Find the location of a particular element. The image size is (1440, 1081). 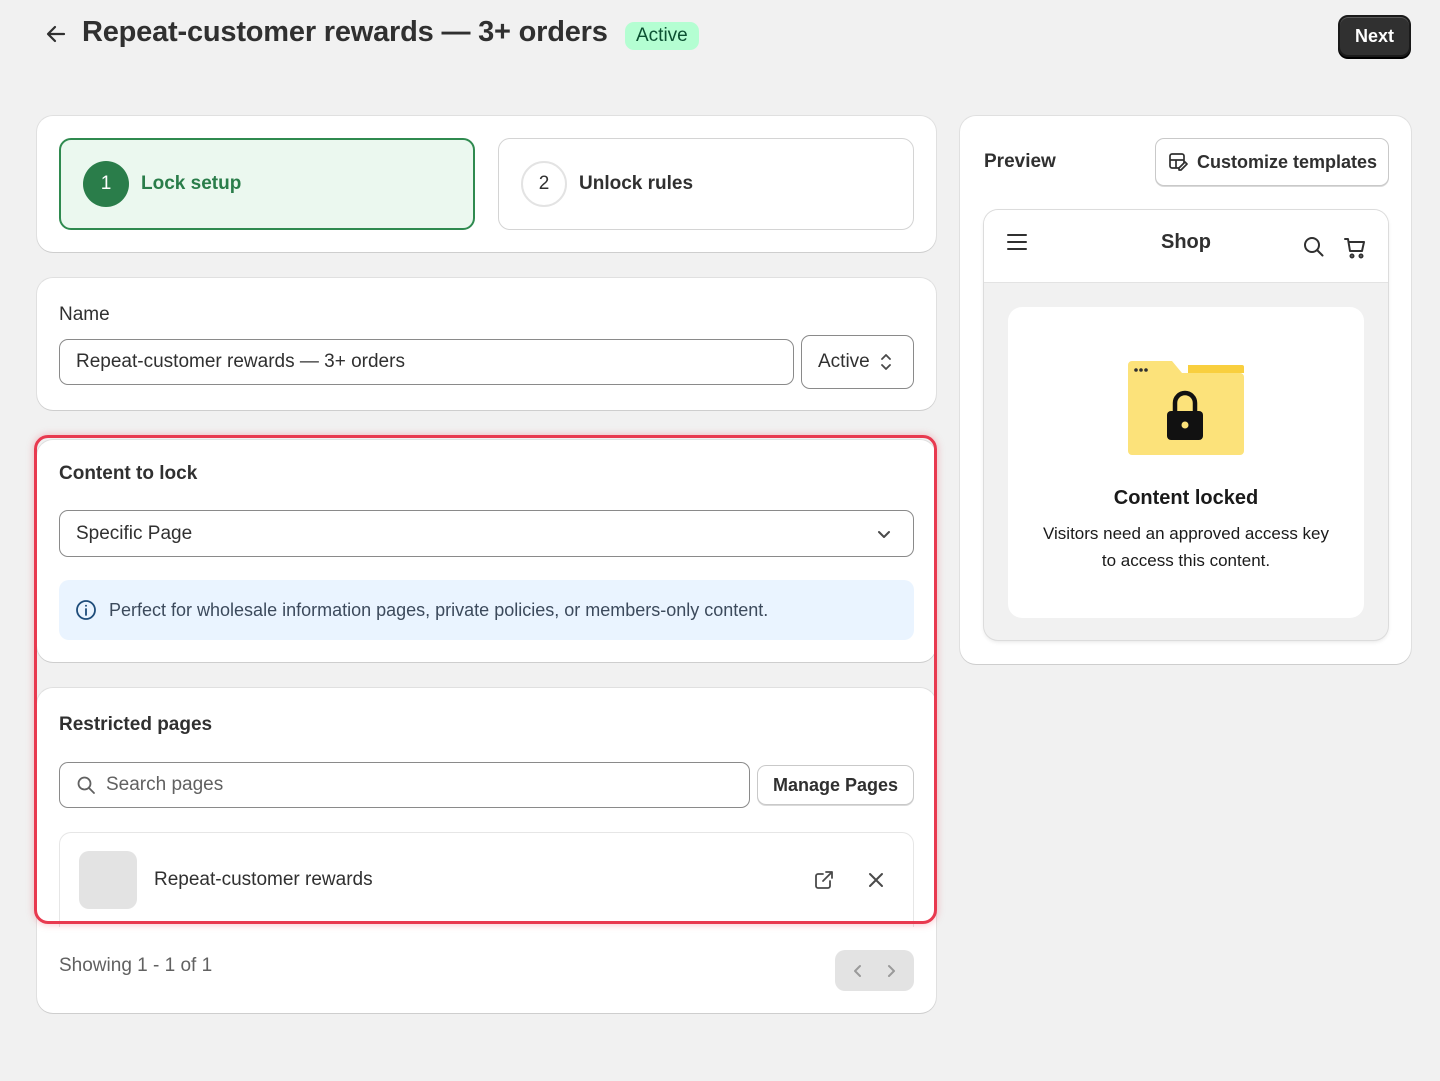

name-label: Name is located at coordinates (84, 314).